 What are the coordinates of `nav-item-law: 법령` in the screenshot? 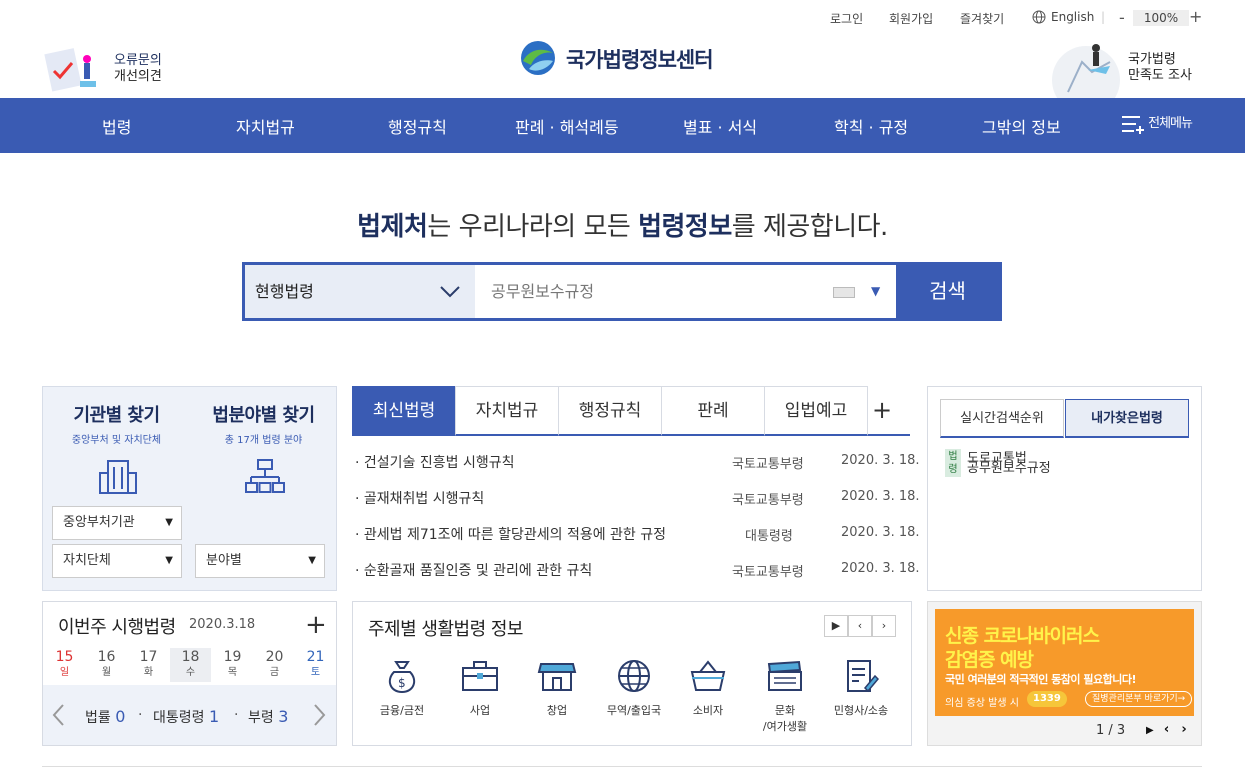 It's located at (116, 126).